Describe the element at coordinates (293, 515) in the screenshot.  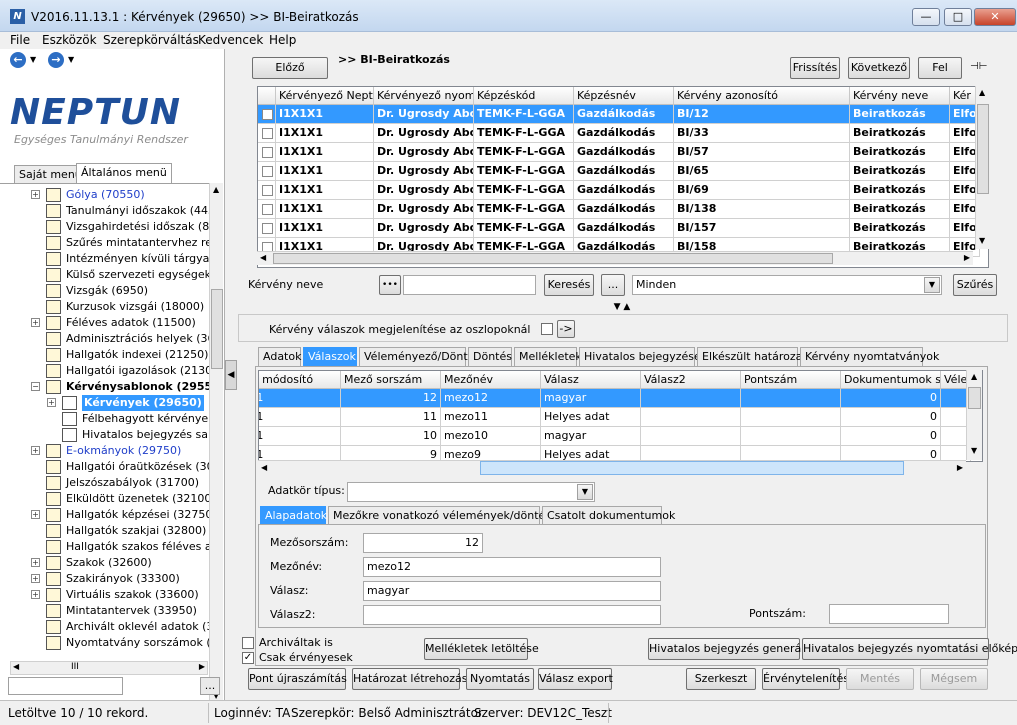
I see `subtab-0: Alapadatok` at that location.